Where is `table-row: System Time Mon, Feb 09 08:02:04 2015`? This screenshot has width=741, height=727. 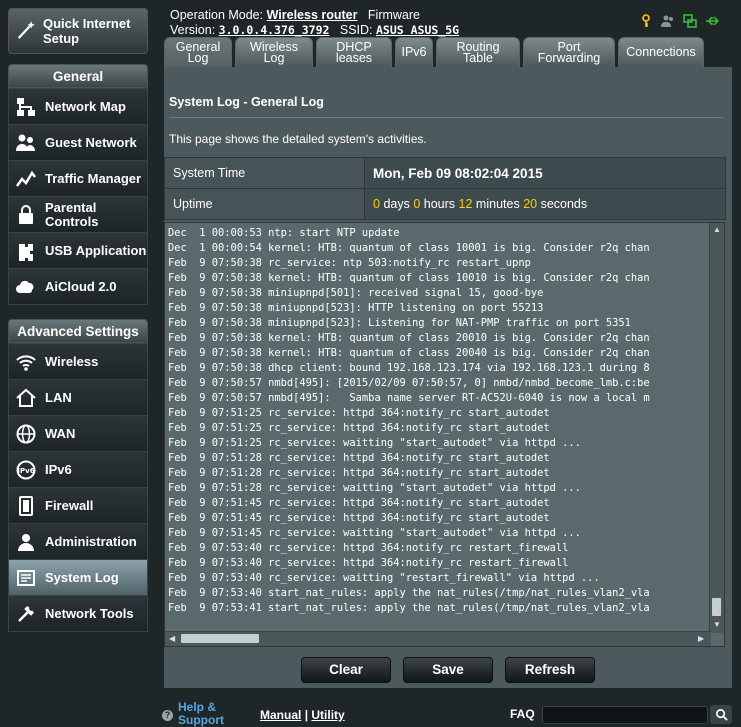
table-row: System Time Mon, Feb 09 08:02:04 2015 is located at coordinates (445, 173).